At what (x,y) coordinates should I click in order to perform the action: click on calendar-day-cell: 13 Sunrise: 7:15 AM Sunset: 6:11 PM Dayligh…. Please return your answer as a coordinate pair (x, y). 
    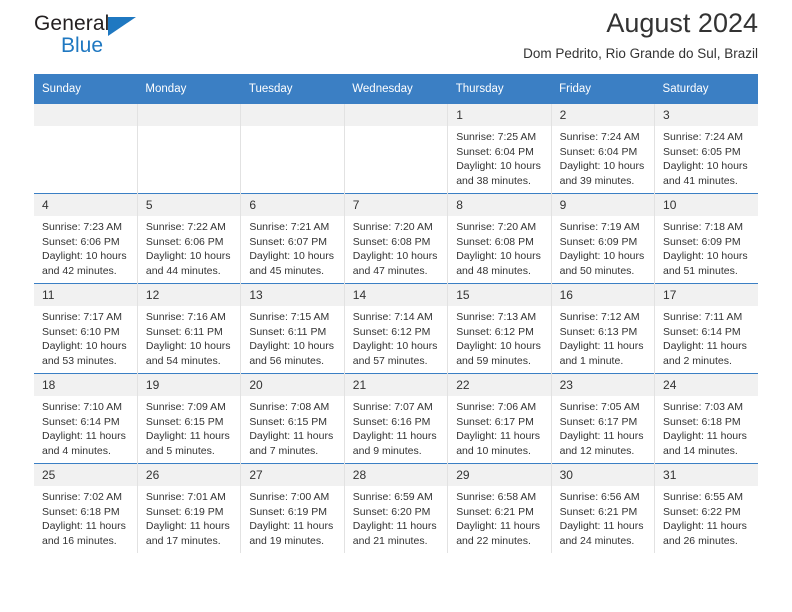
    Looking at the image, I should click on (292, 328).